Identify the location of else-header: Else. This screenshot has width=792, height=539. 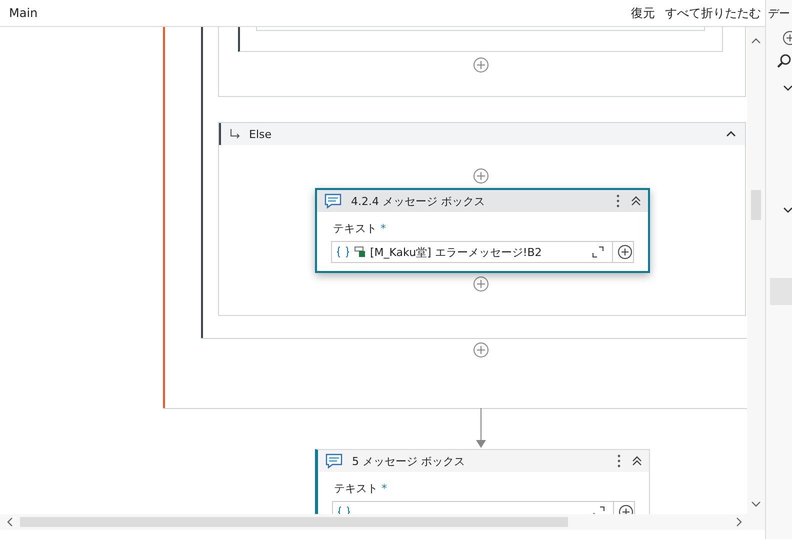
(482, 134).